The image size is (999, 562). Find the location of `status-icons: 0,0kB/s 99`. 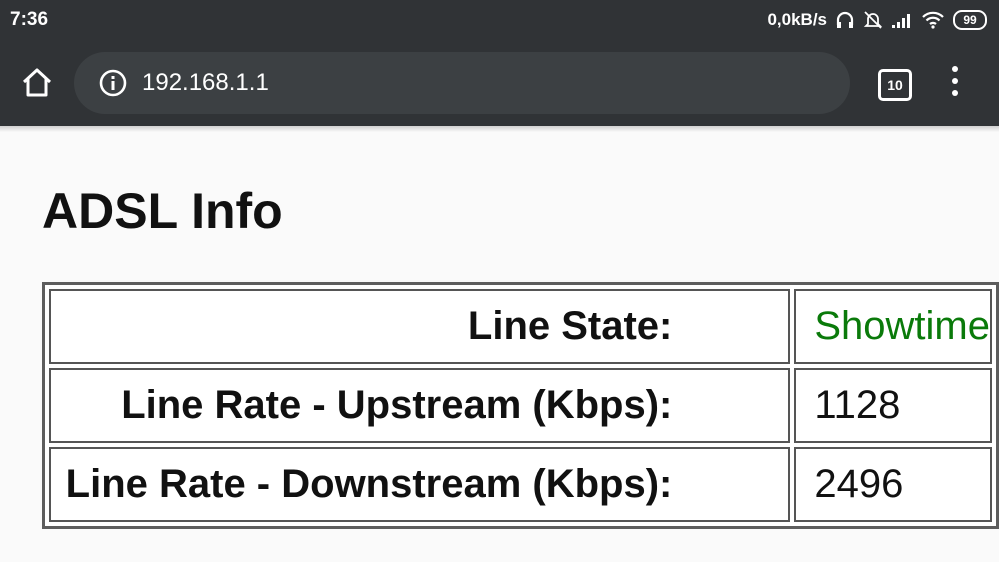

status-icons: 0,0kB/s 99 is located at coordinates (877, 20).